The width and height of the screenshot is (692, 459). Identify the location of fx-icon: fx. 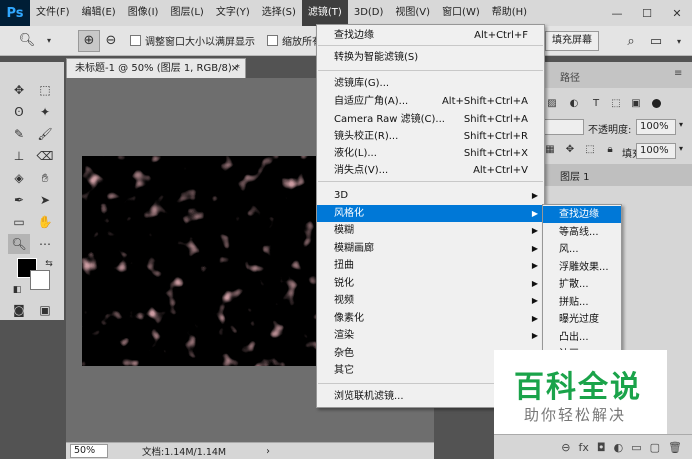
(584, 447).